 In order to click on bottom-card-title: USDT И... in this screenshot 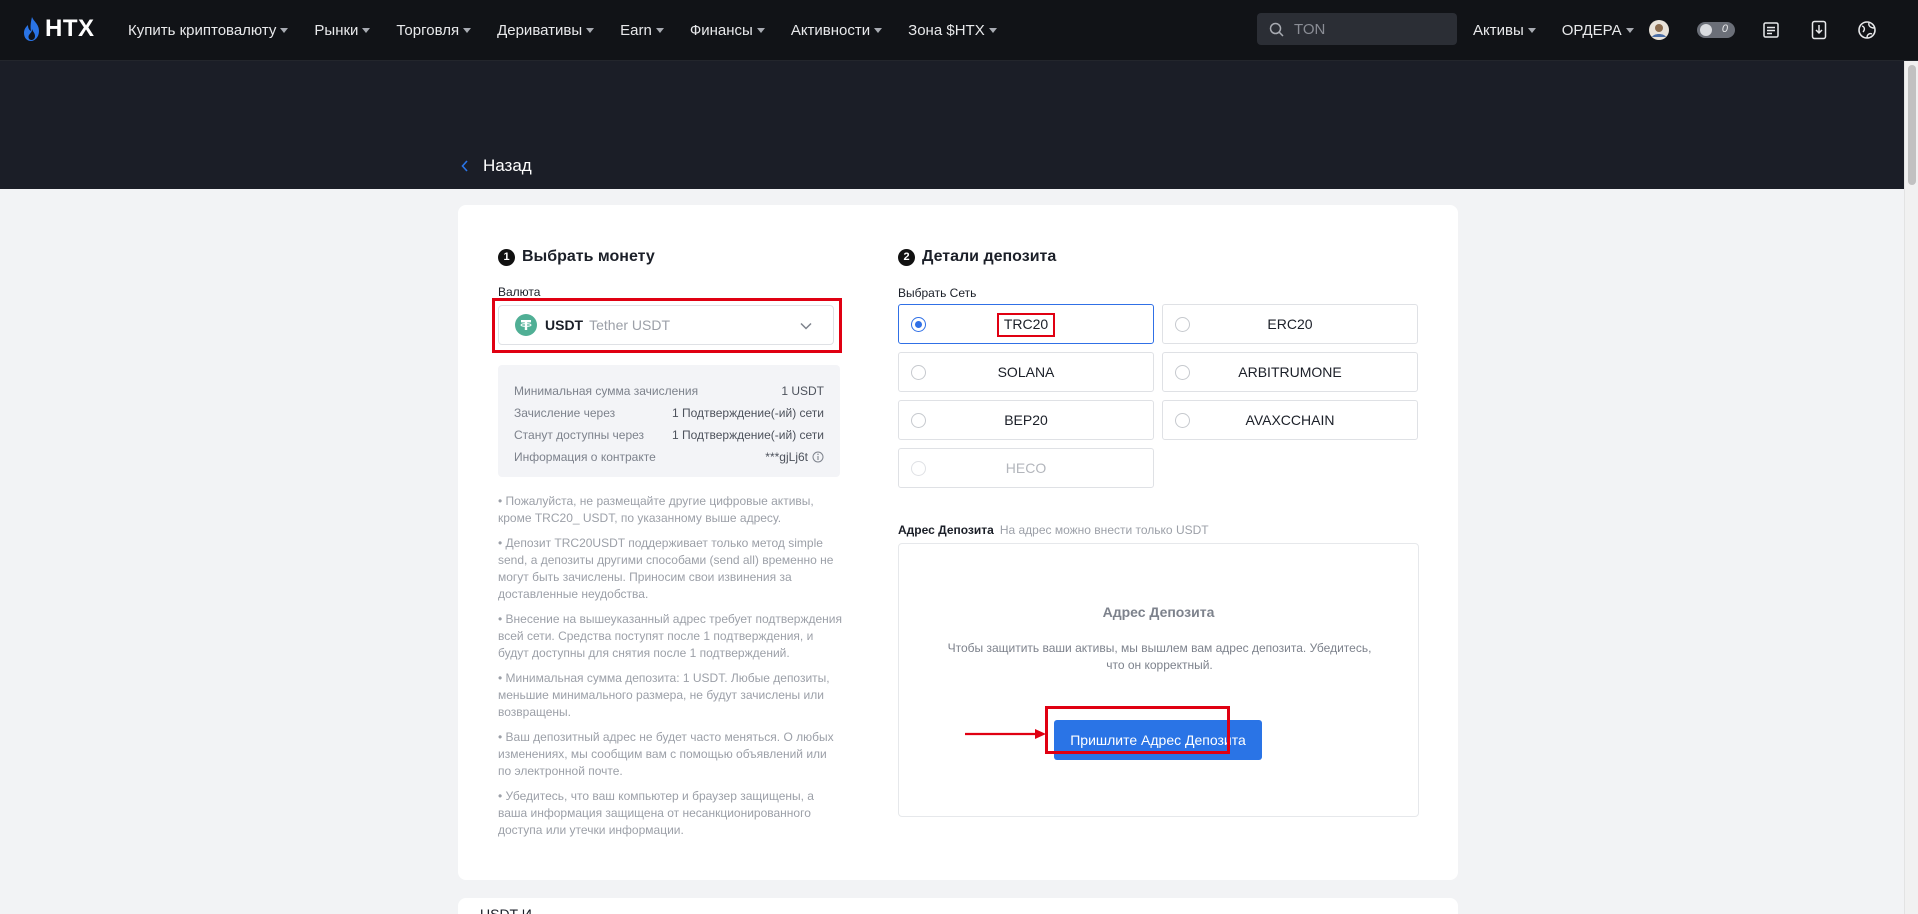, I will do `click(512, 910)`.